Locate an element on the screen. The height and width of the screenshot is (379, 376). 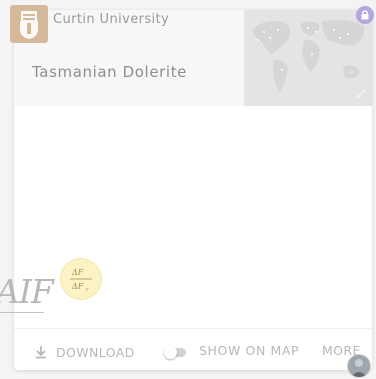
expand-icon: ⤢ is located at coordinates (361, 95).